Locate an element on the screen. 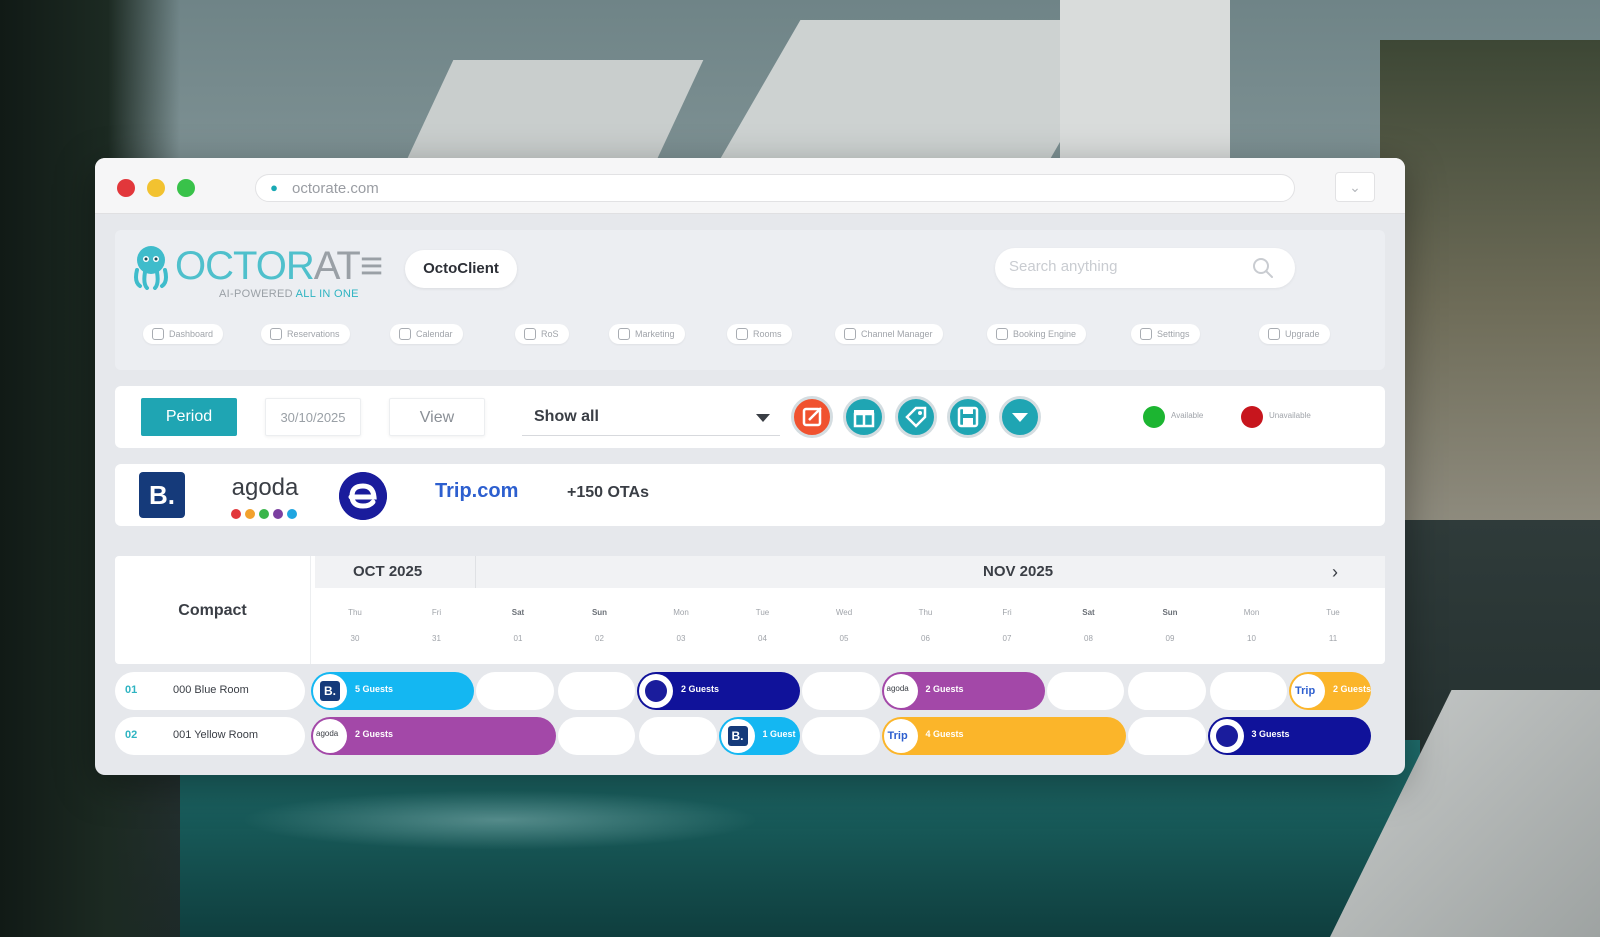  legend-unavailable-dot is located at coordinates (1252, 417).